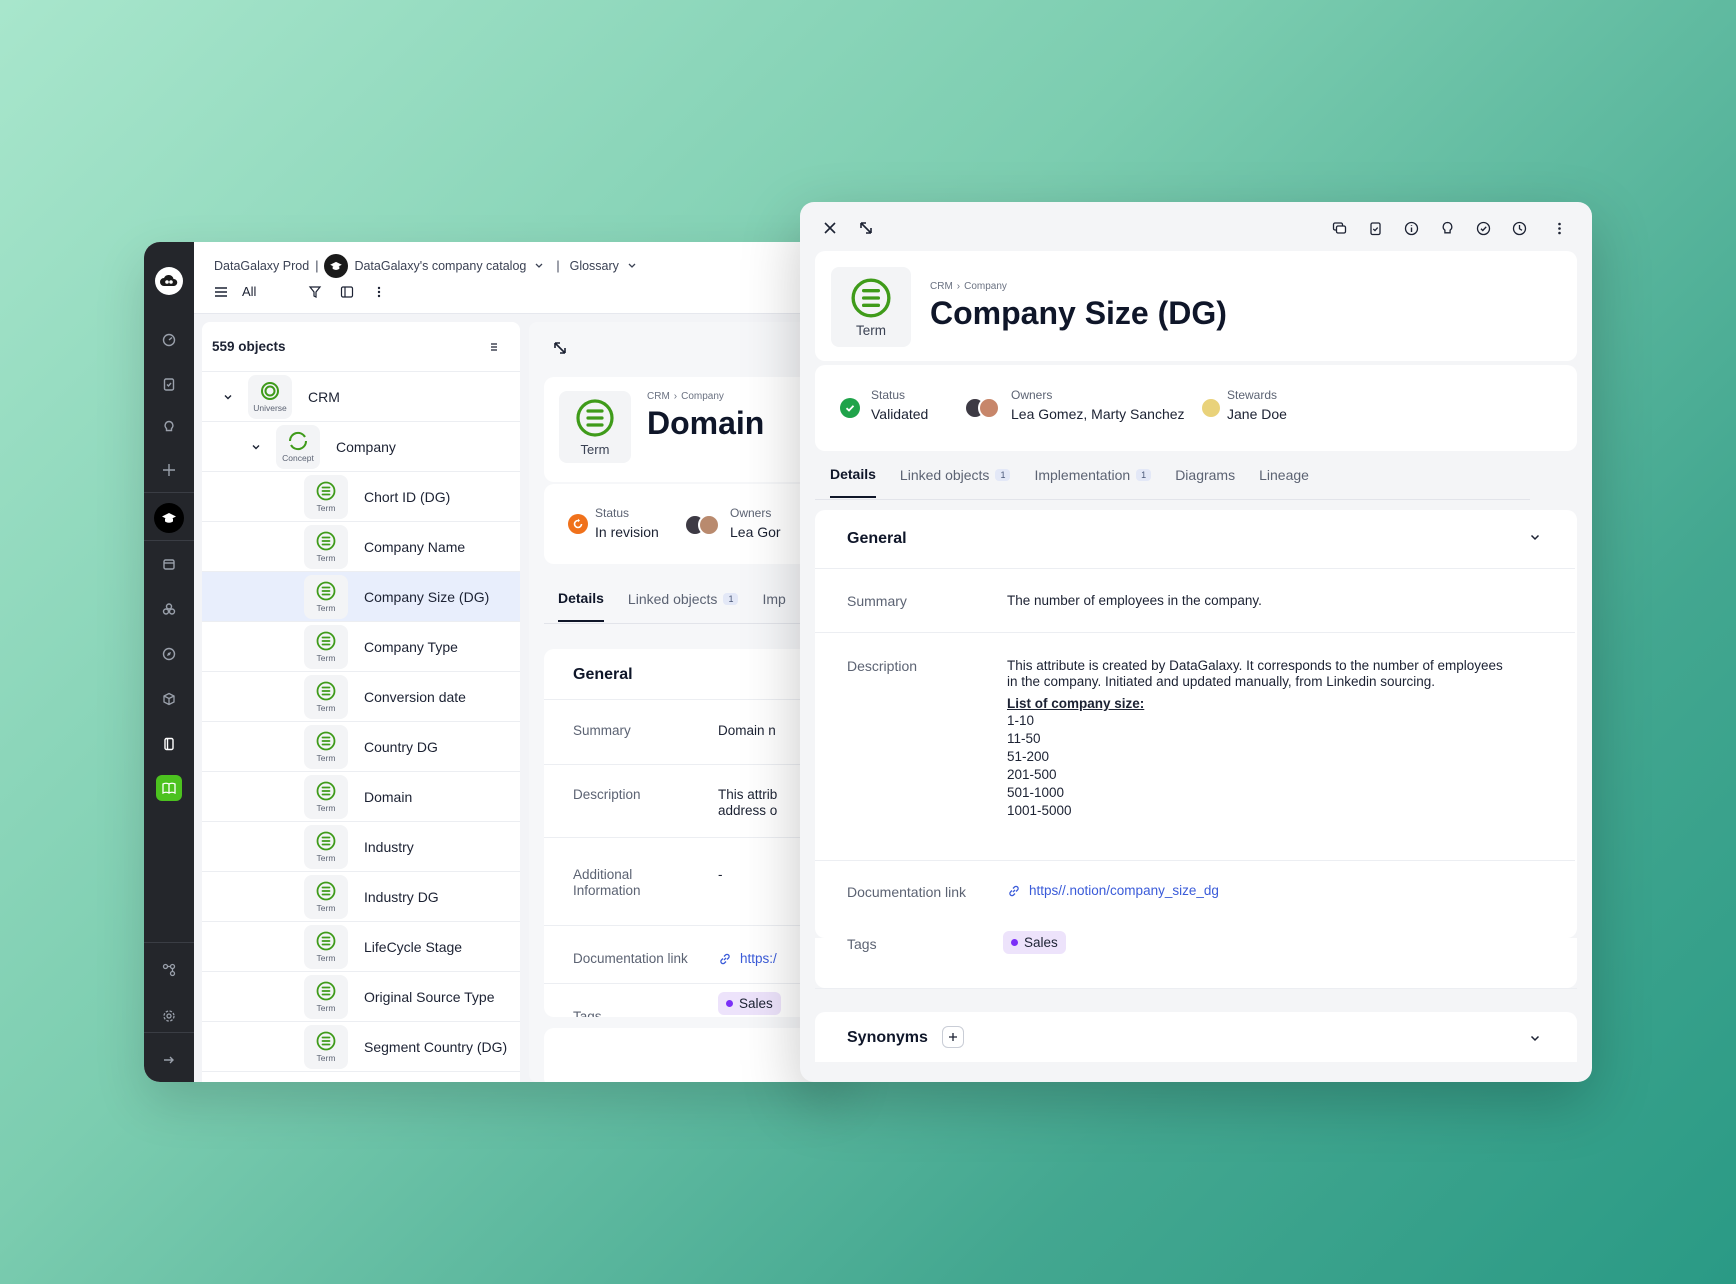 The image size is (1736, 1284). I want to click on cube-icon, so click(169, 699).